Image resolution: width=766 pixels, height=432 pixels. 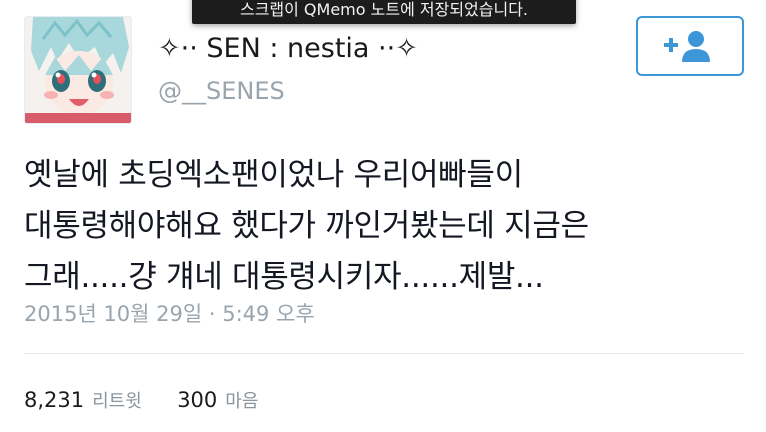 I want to click on toast-notification: 스크랩이 QMemo 노트에 저장되었습니다., so click(x=384, y=12).